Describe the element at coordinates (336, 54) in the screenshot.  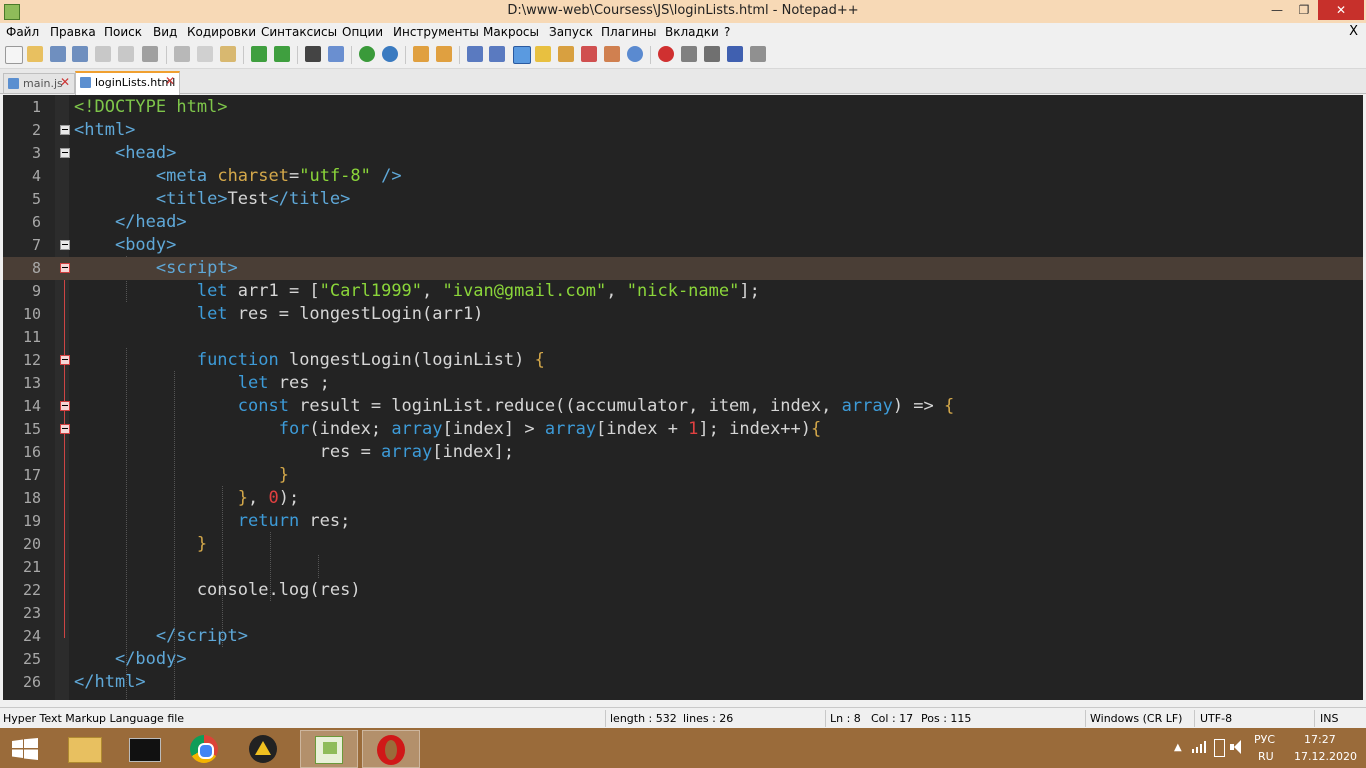
I see `replace-icon` at that location.